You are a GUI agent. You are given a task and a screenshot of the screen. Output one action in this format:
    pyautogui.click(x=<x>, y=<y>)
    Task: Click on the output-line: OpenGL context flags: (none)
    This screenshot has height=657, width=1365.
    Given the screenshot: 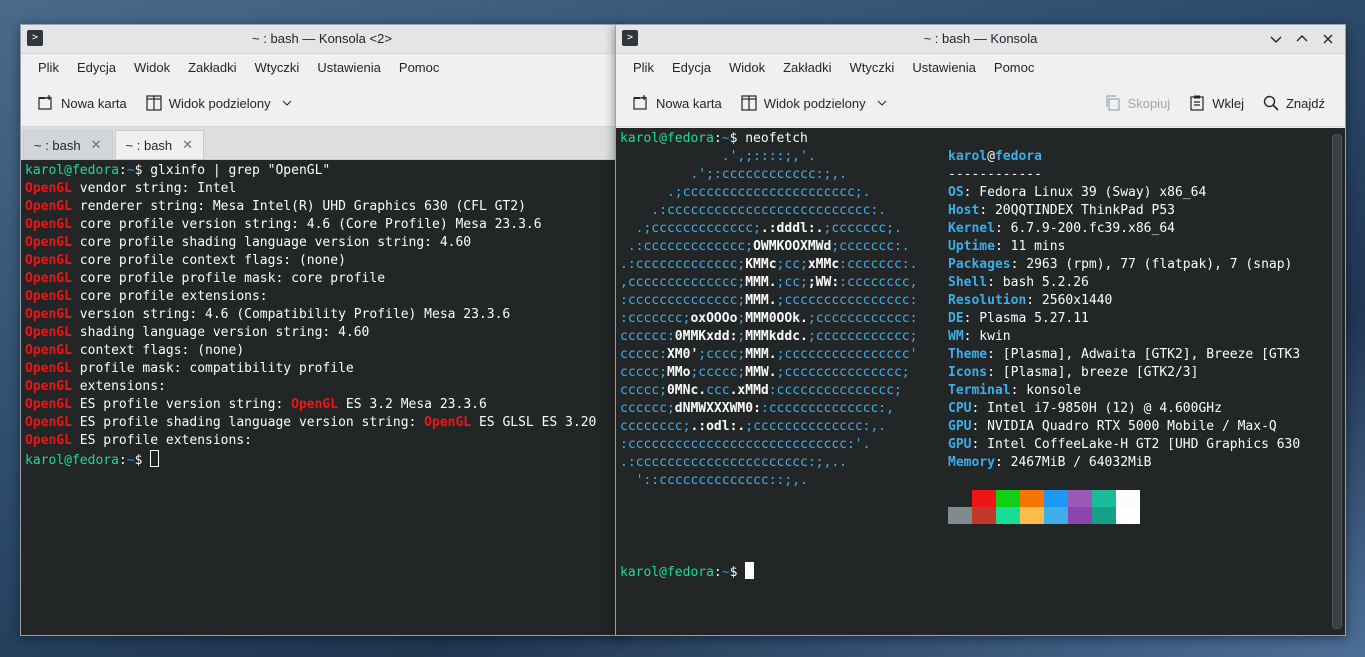 What is the action you would take?
    pyautogui.click(x=322, y=351)
    